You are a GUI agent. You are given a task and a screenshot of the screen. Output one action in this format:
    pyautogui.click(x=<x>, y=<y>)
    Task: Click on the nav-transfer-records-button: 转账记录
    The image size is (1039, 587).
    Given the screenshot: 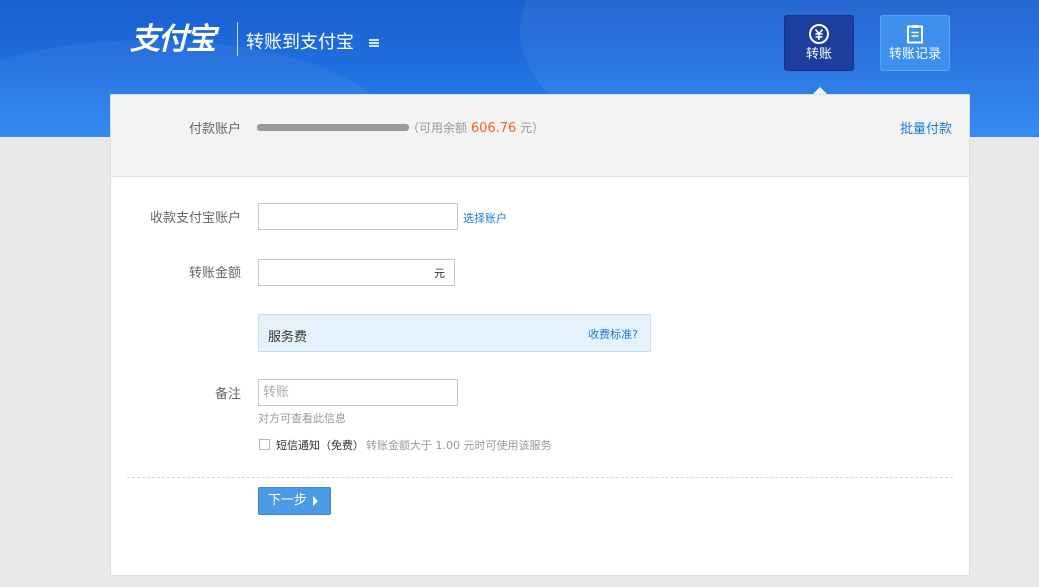 What is the action you would take?
    pyautogui.click(x=915, y=43)
    